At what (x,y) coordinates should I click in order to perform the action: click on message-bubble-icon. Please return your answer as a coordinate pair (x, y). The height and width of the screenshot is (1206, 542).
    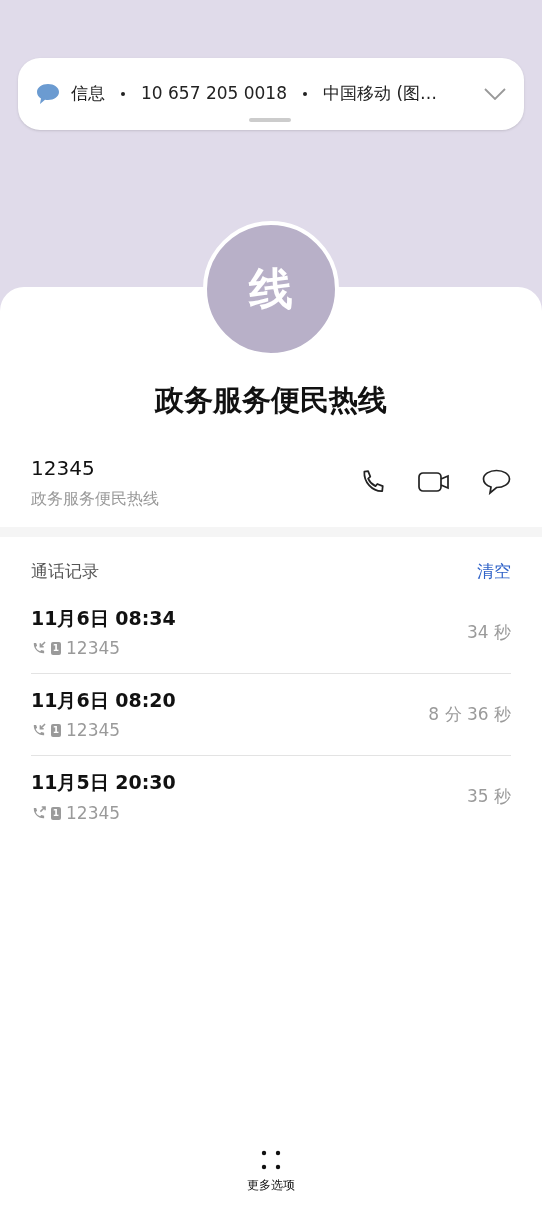
    Looking at the image, I should click on (48, 94).